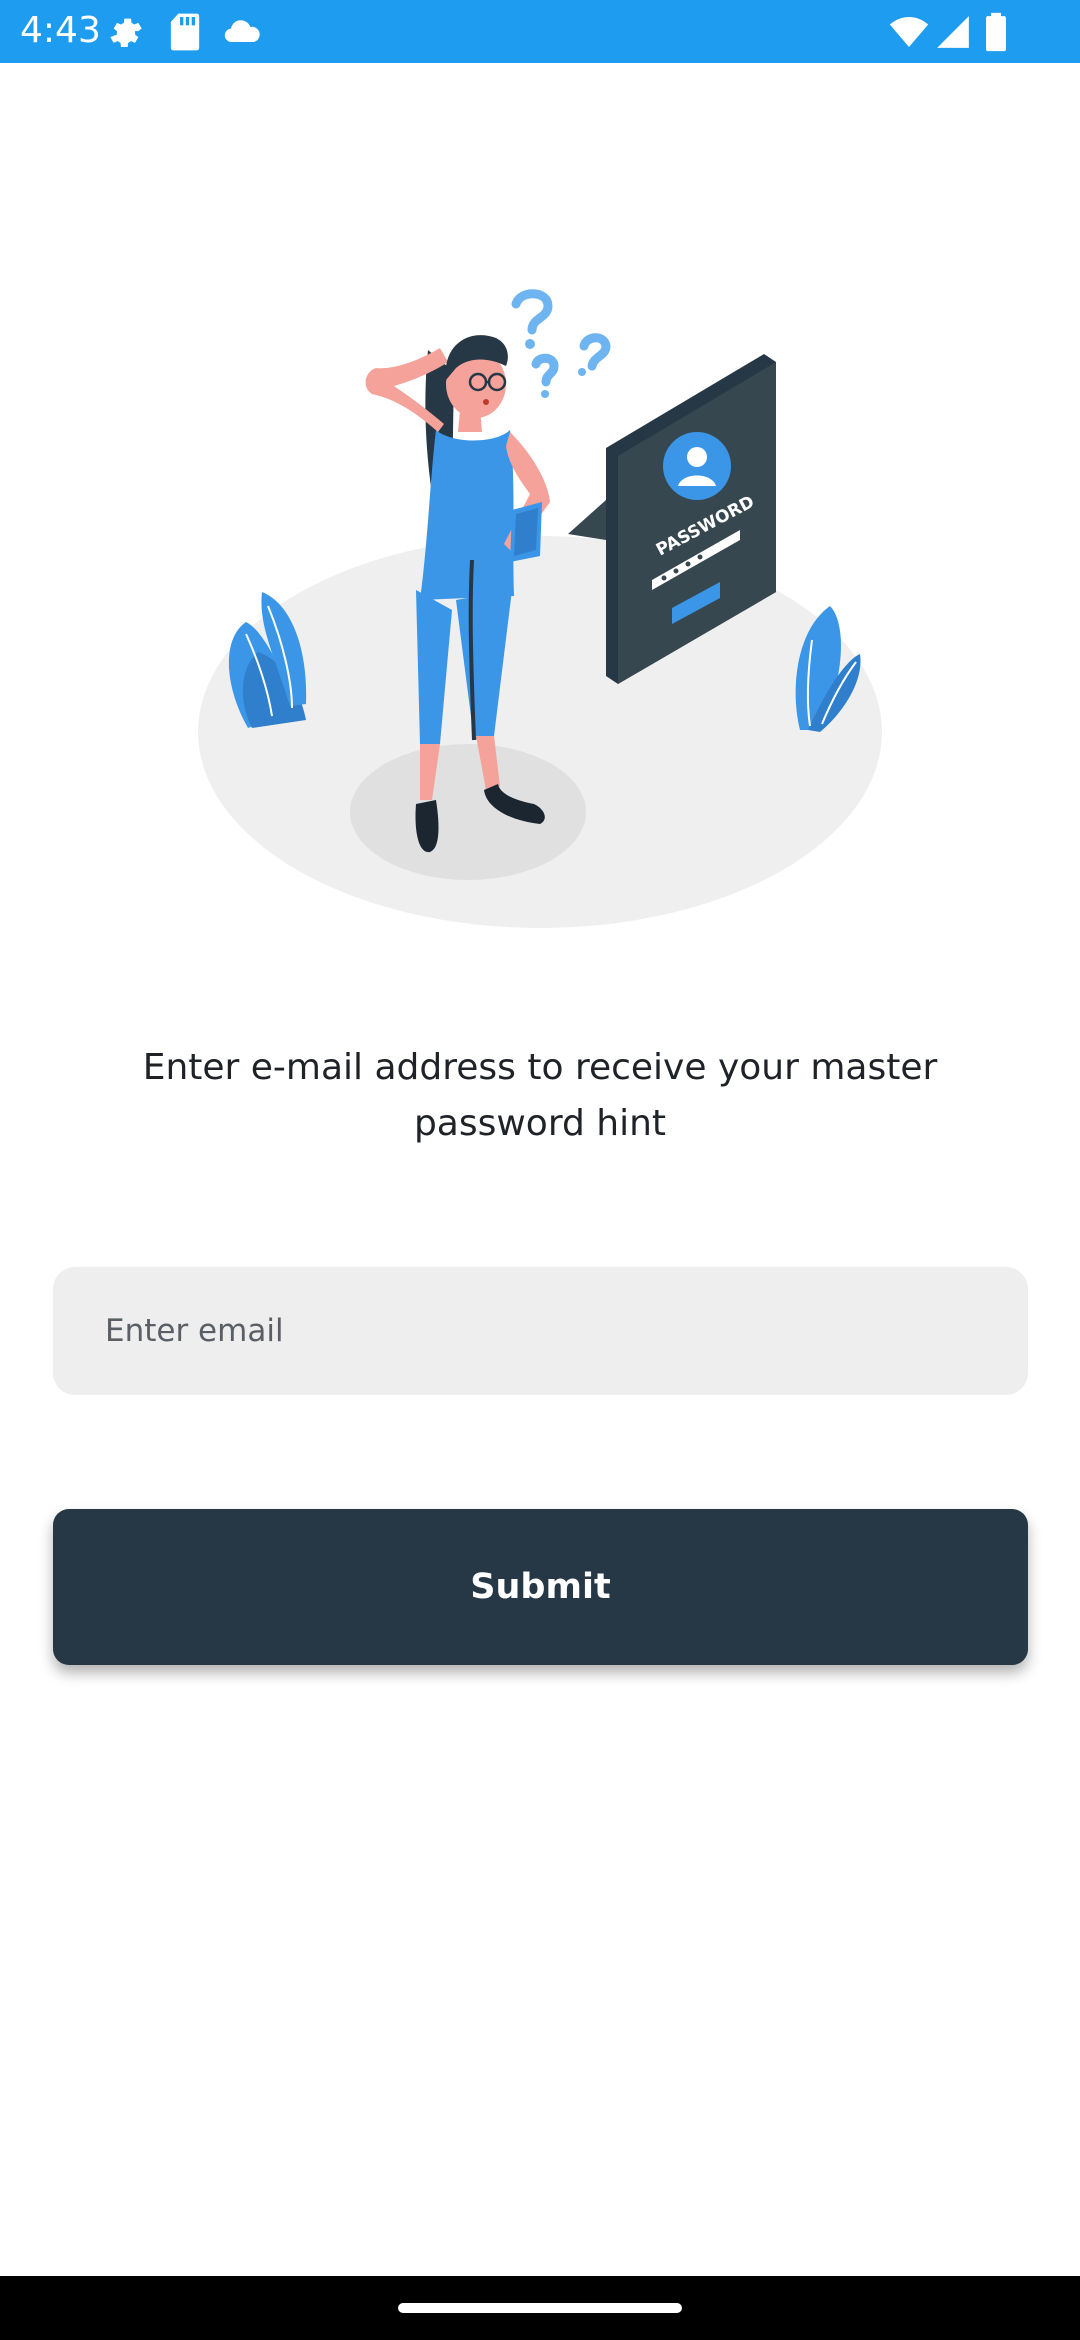  I want to click on question-marks-icon, so click(561, 338).